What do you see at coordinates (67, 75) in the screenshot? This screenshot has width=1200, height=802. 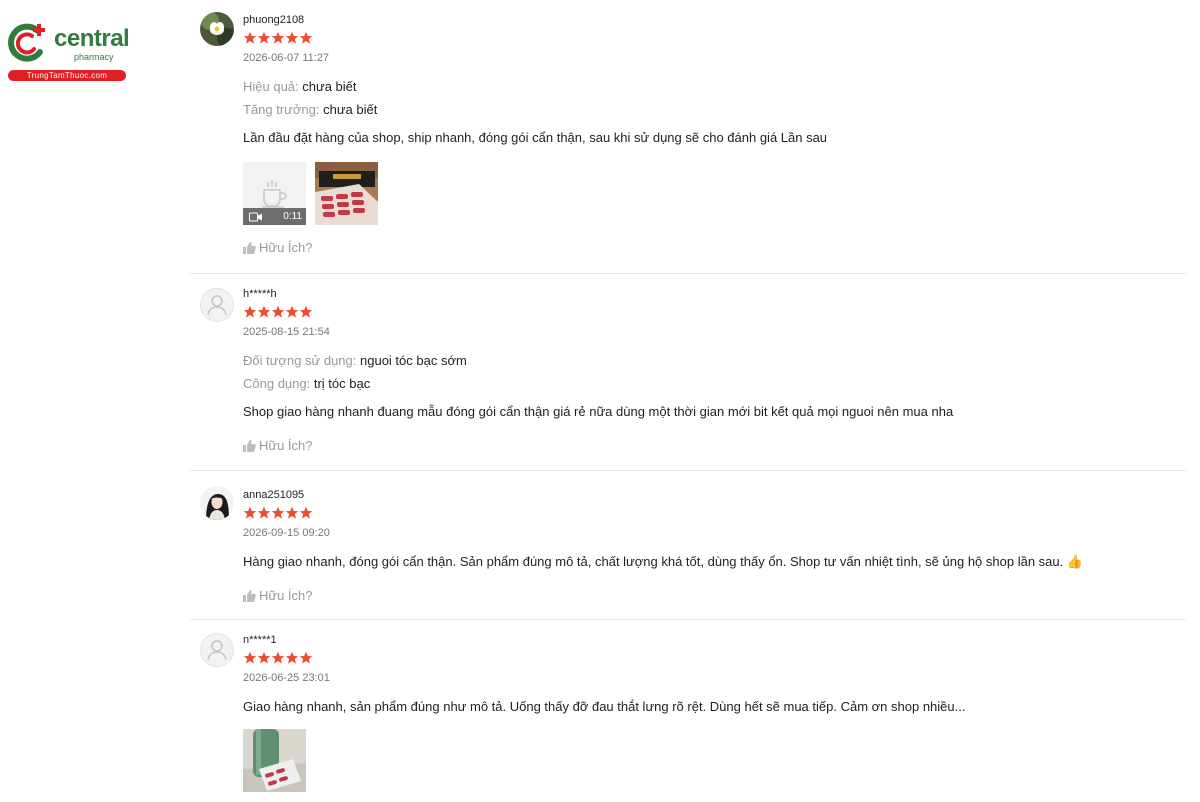 I see `brand-site-banner: TrungTamThuoc.com` at bounding box center [67, 75].